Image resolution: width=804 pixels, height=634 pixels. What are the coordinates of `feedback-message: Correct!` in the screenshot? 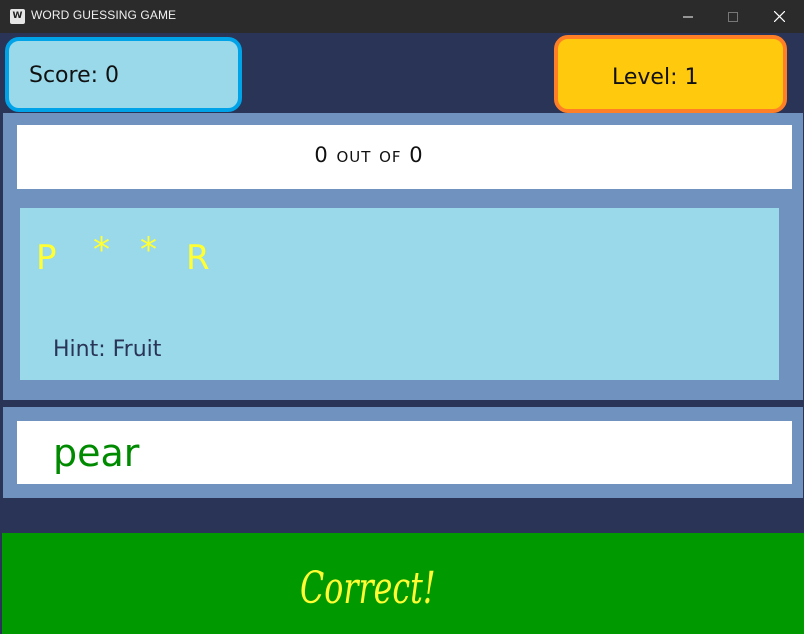 It's located at (368, 588).